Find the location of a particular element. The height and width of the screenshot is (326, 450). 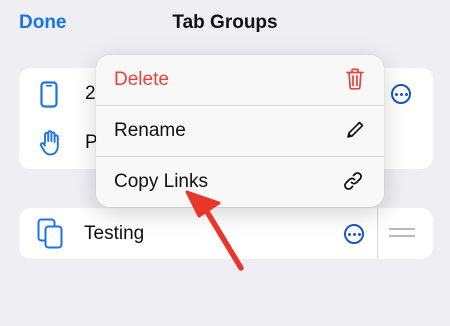

tab-group-label: 2 is located at coordinates (90, 93).